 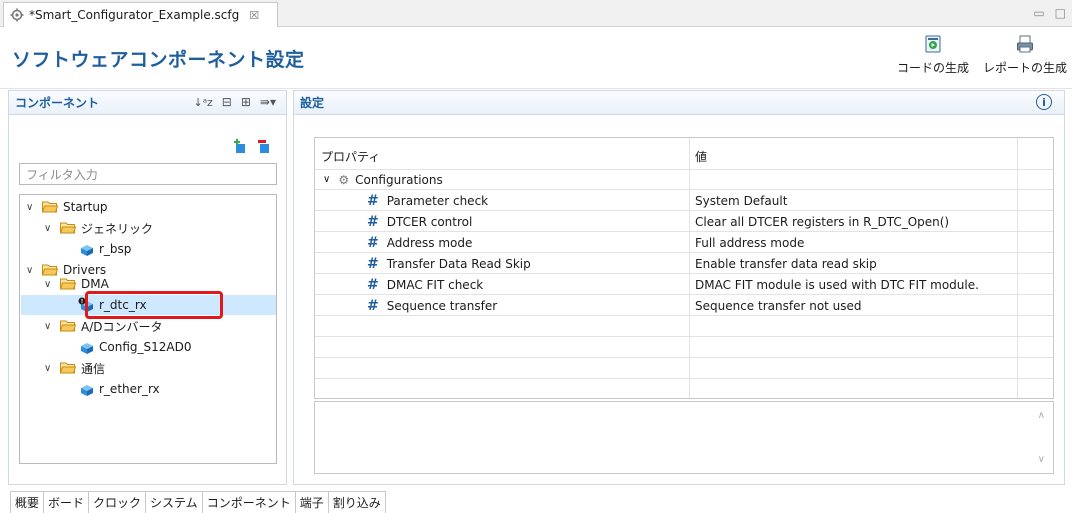 What do you see at coordinates (350, 156) in the screenshot?
I see `column-header-property: プロパティ` at bounding box center [350, 156].